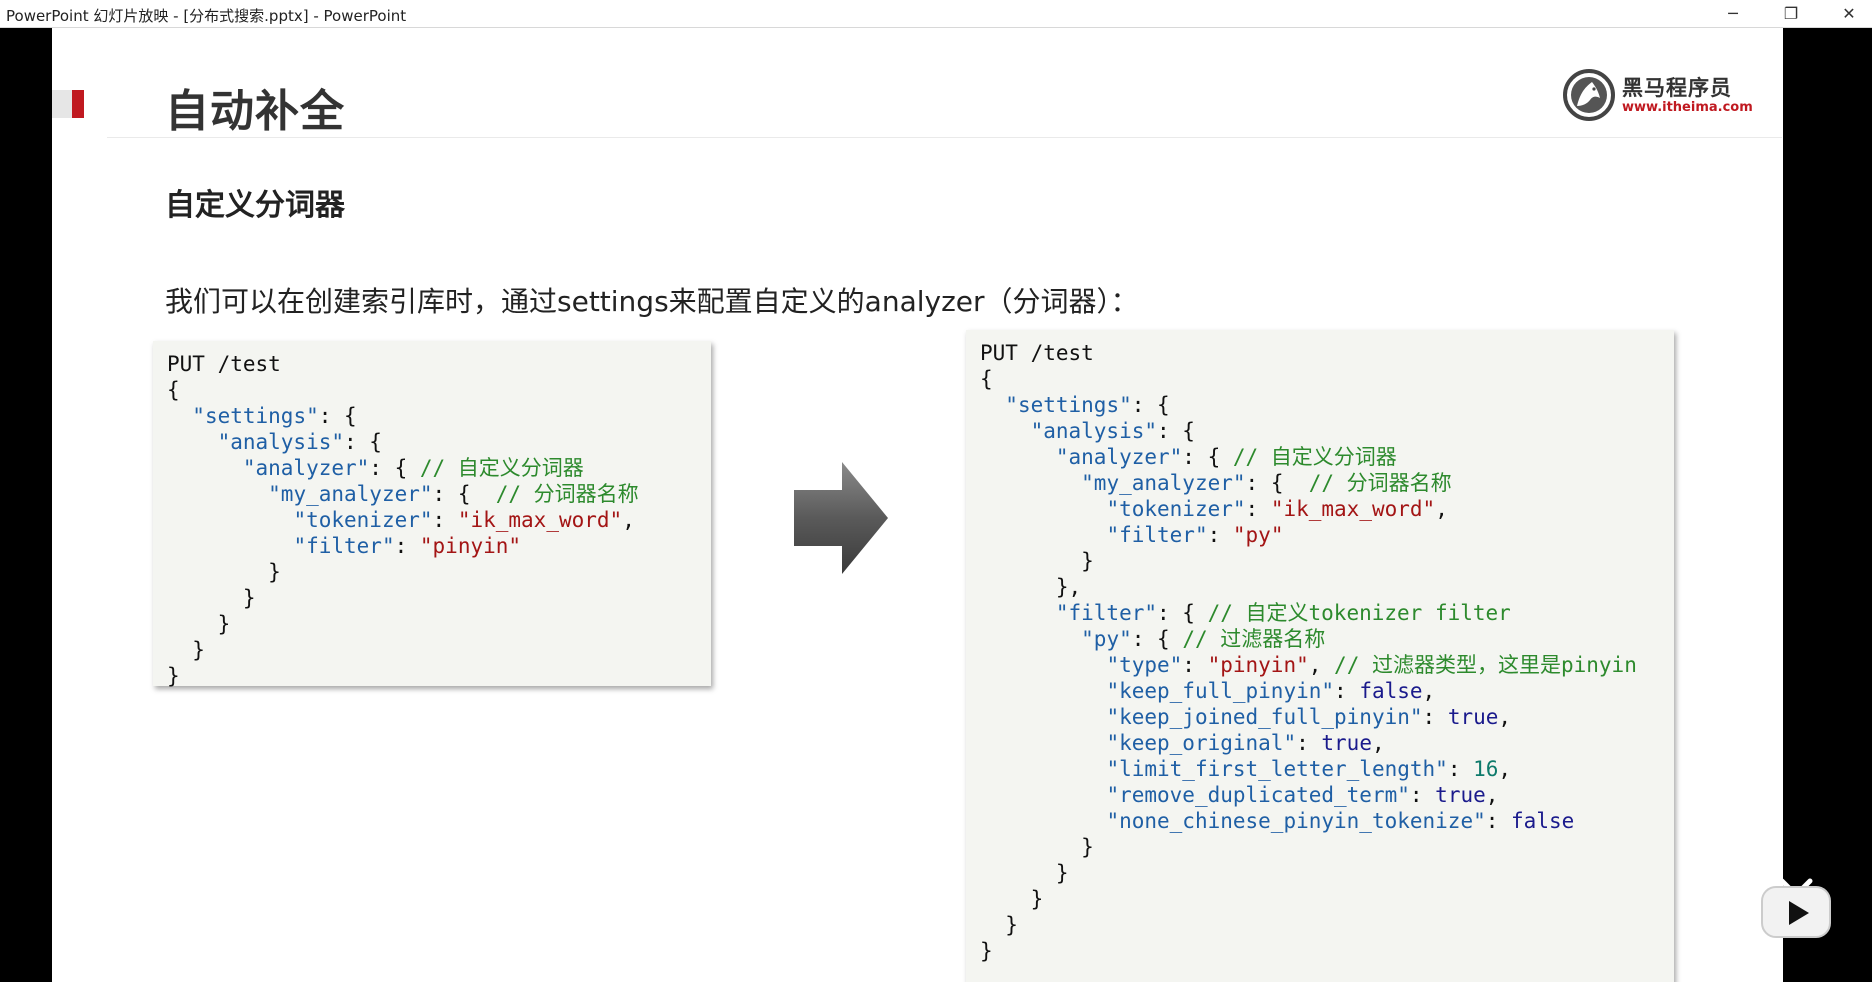  I want to click on code-line: "filter": "pinyin", so click(439, 546).